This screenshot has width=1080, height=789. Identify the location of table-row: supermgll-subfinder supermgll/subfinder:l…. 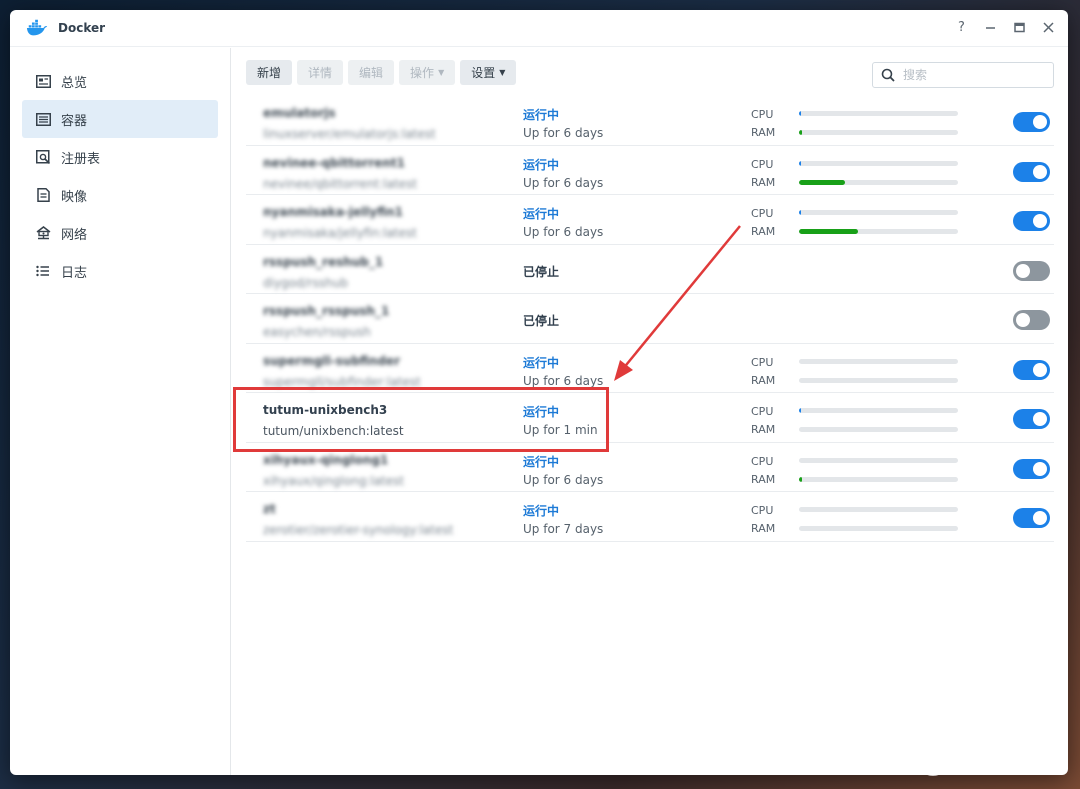
(650, 368).